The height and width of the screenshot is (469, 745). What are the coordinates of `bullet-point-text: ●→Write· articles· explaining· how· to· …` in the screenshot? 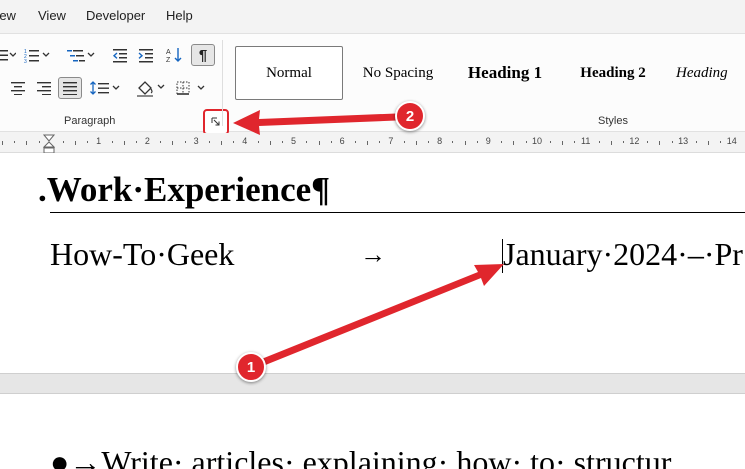 It's located at (360, 456).